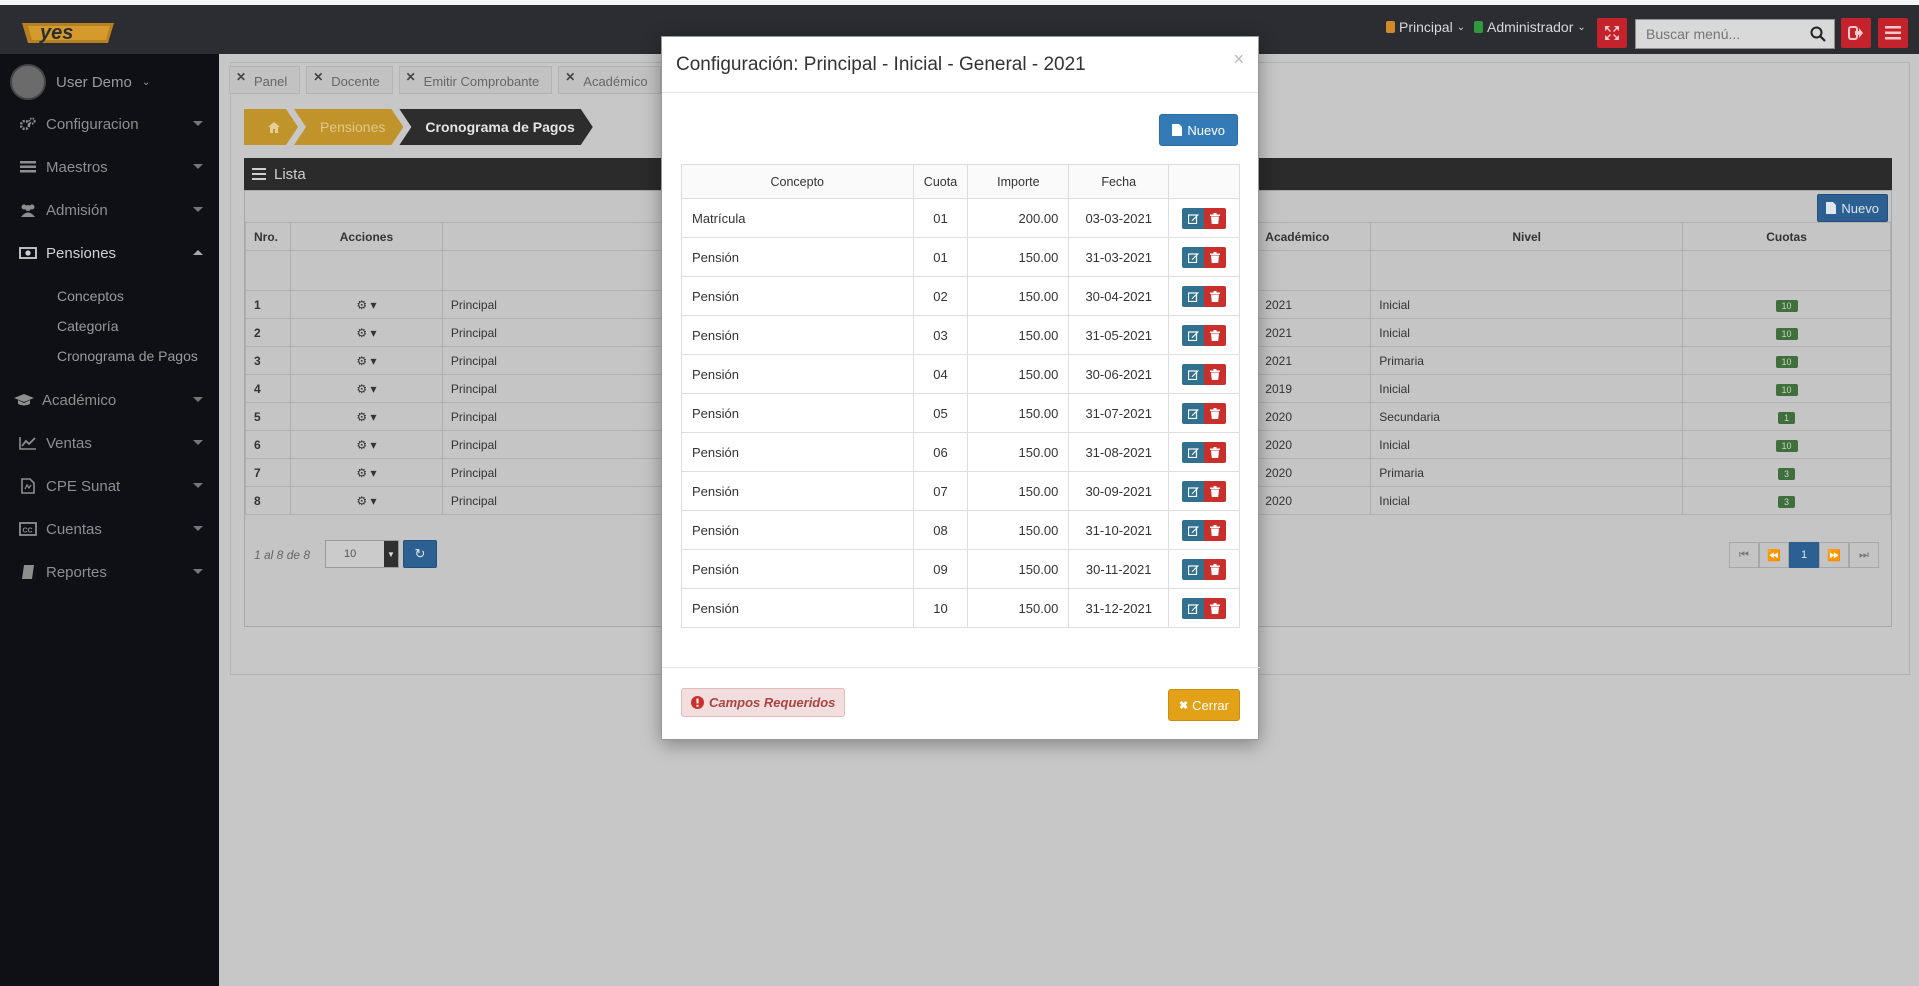 Image resolution: width=1919 pixels, height=986 pixels. Describe the element at coordinates (960, 181) in the screenshot. I see `table-header-row: Concepto Cuota Importe Fecha` at that location.